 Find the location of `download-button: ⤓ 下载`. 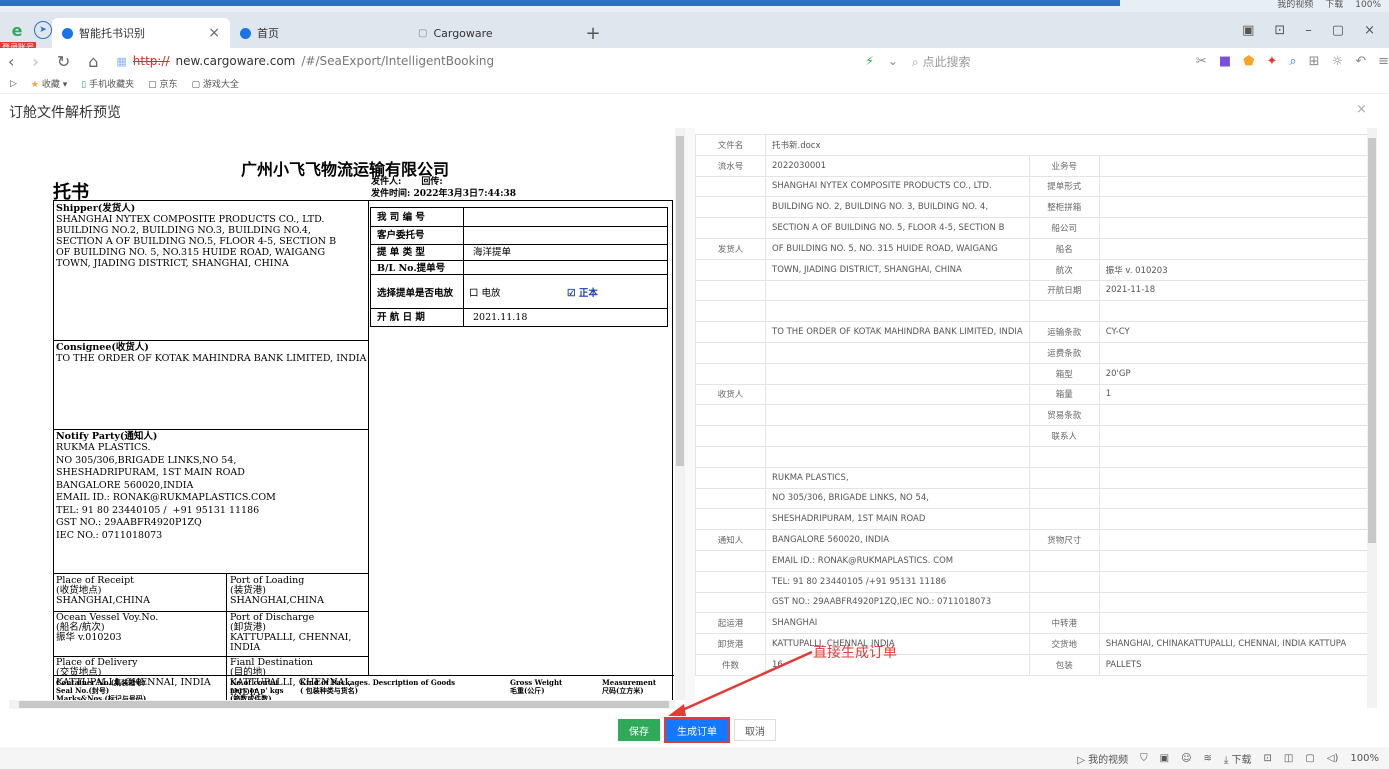

download-button: ⤓ 下载 is located at coordinates (1238, 758).